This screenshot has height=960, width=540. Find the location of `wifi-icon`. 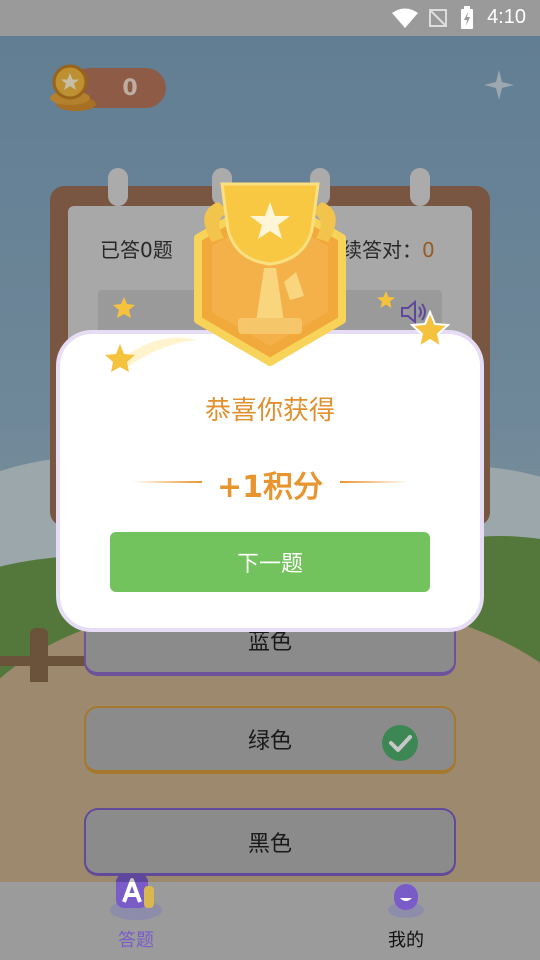

wifi-icon is located at coordinates (405, 18).